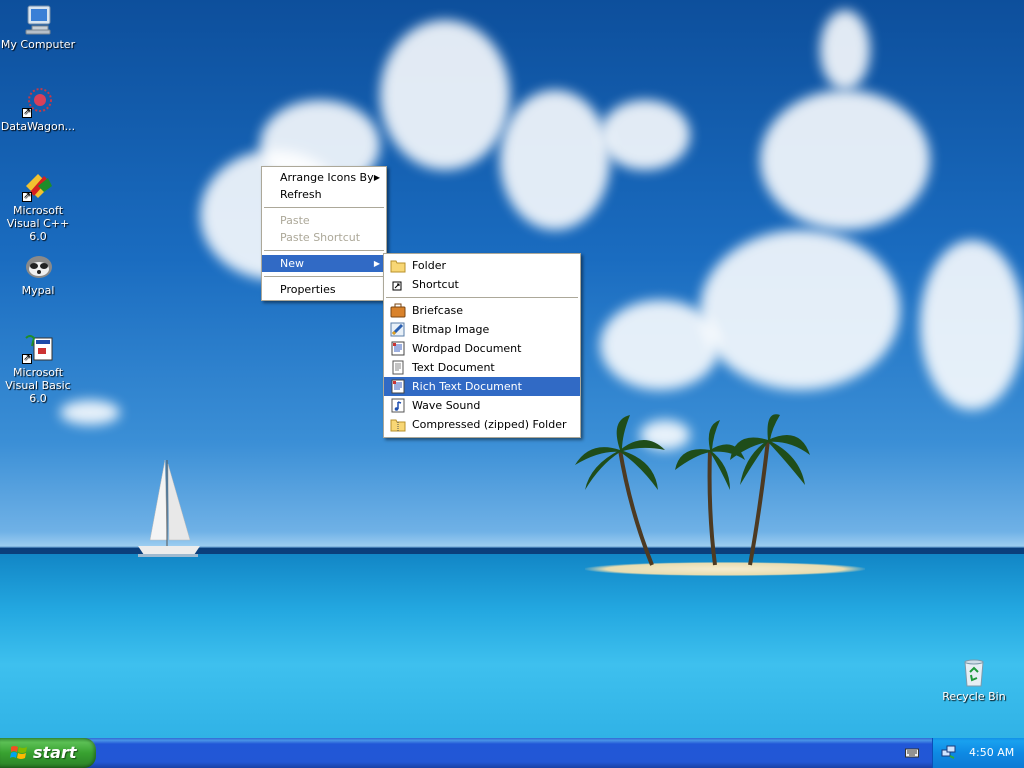  What do you see at coordinates (692, 490) in the screenshot?
I see `palm-trees-image` at bounding box center [692, 490].